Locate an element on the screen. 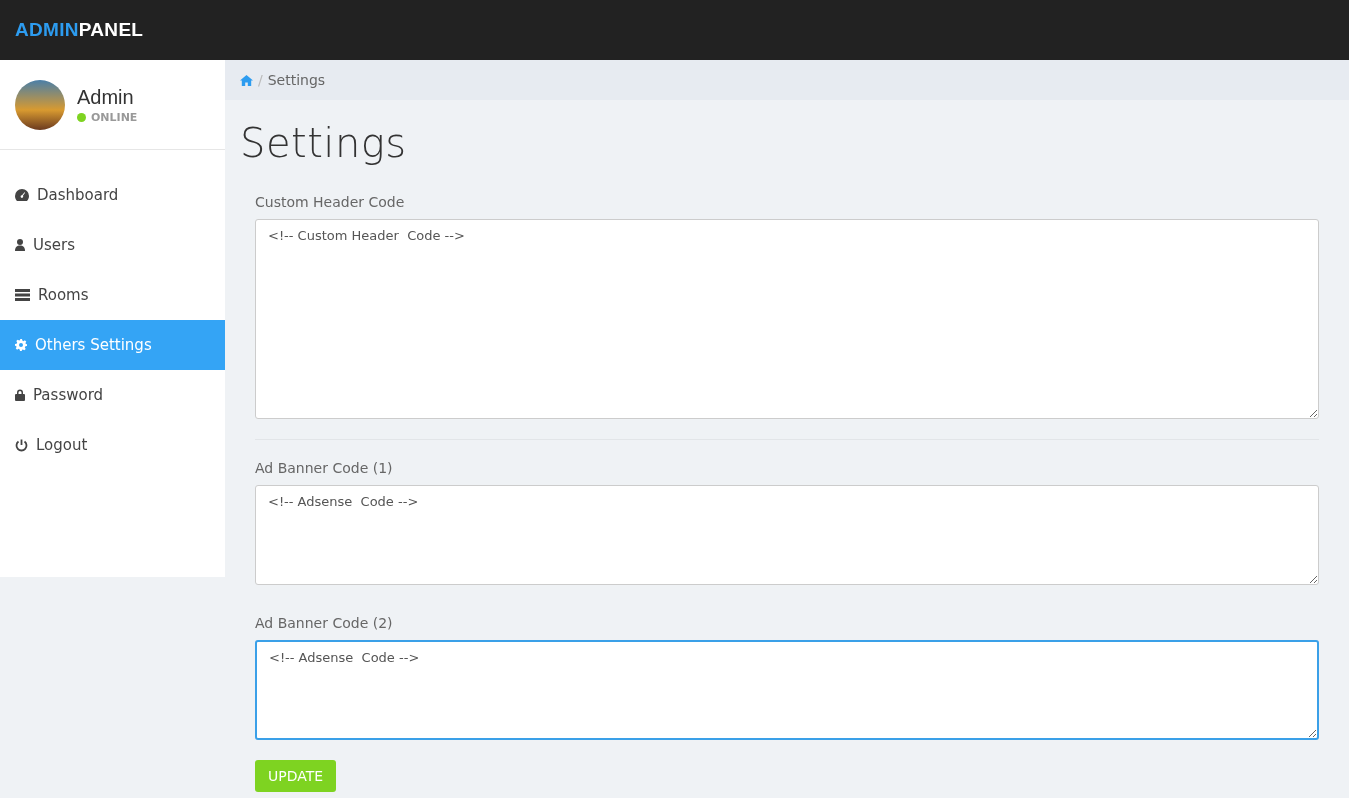  lock-icon is located at coordinates (20, 395).